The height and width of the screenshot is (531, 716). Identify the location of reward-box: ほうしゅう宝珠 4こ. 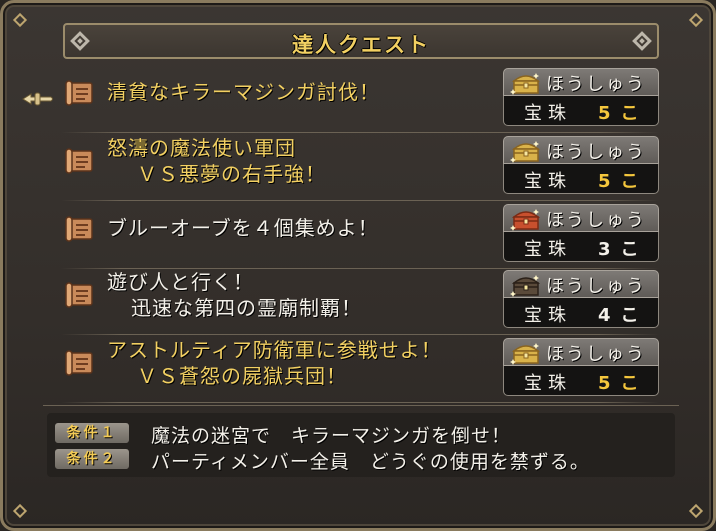
(581, 300).